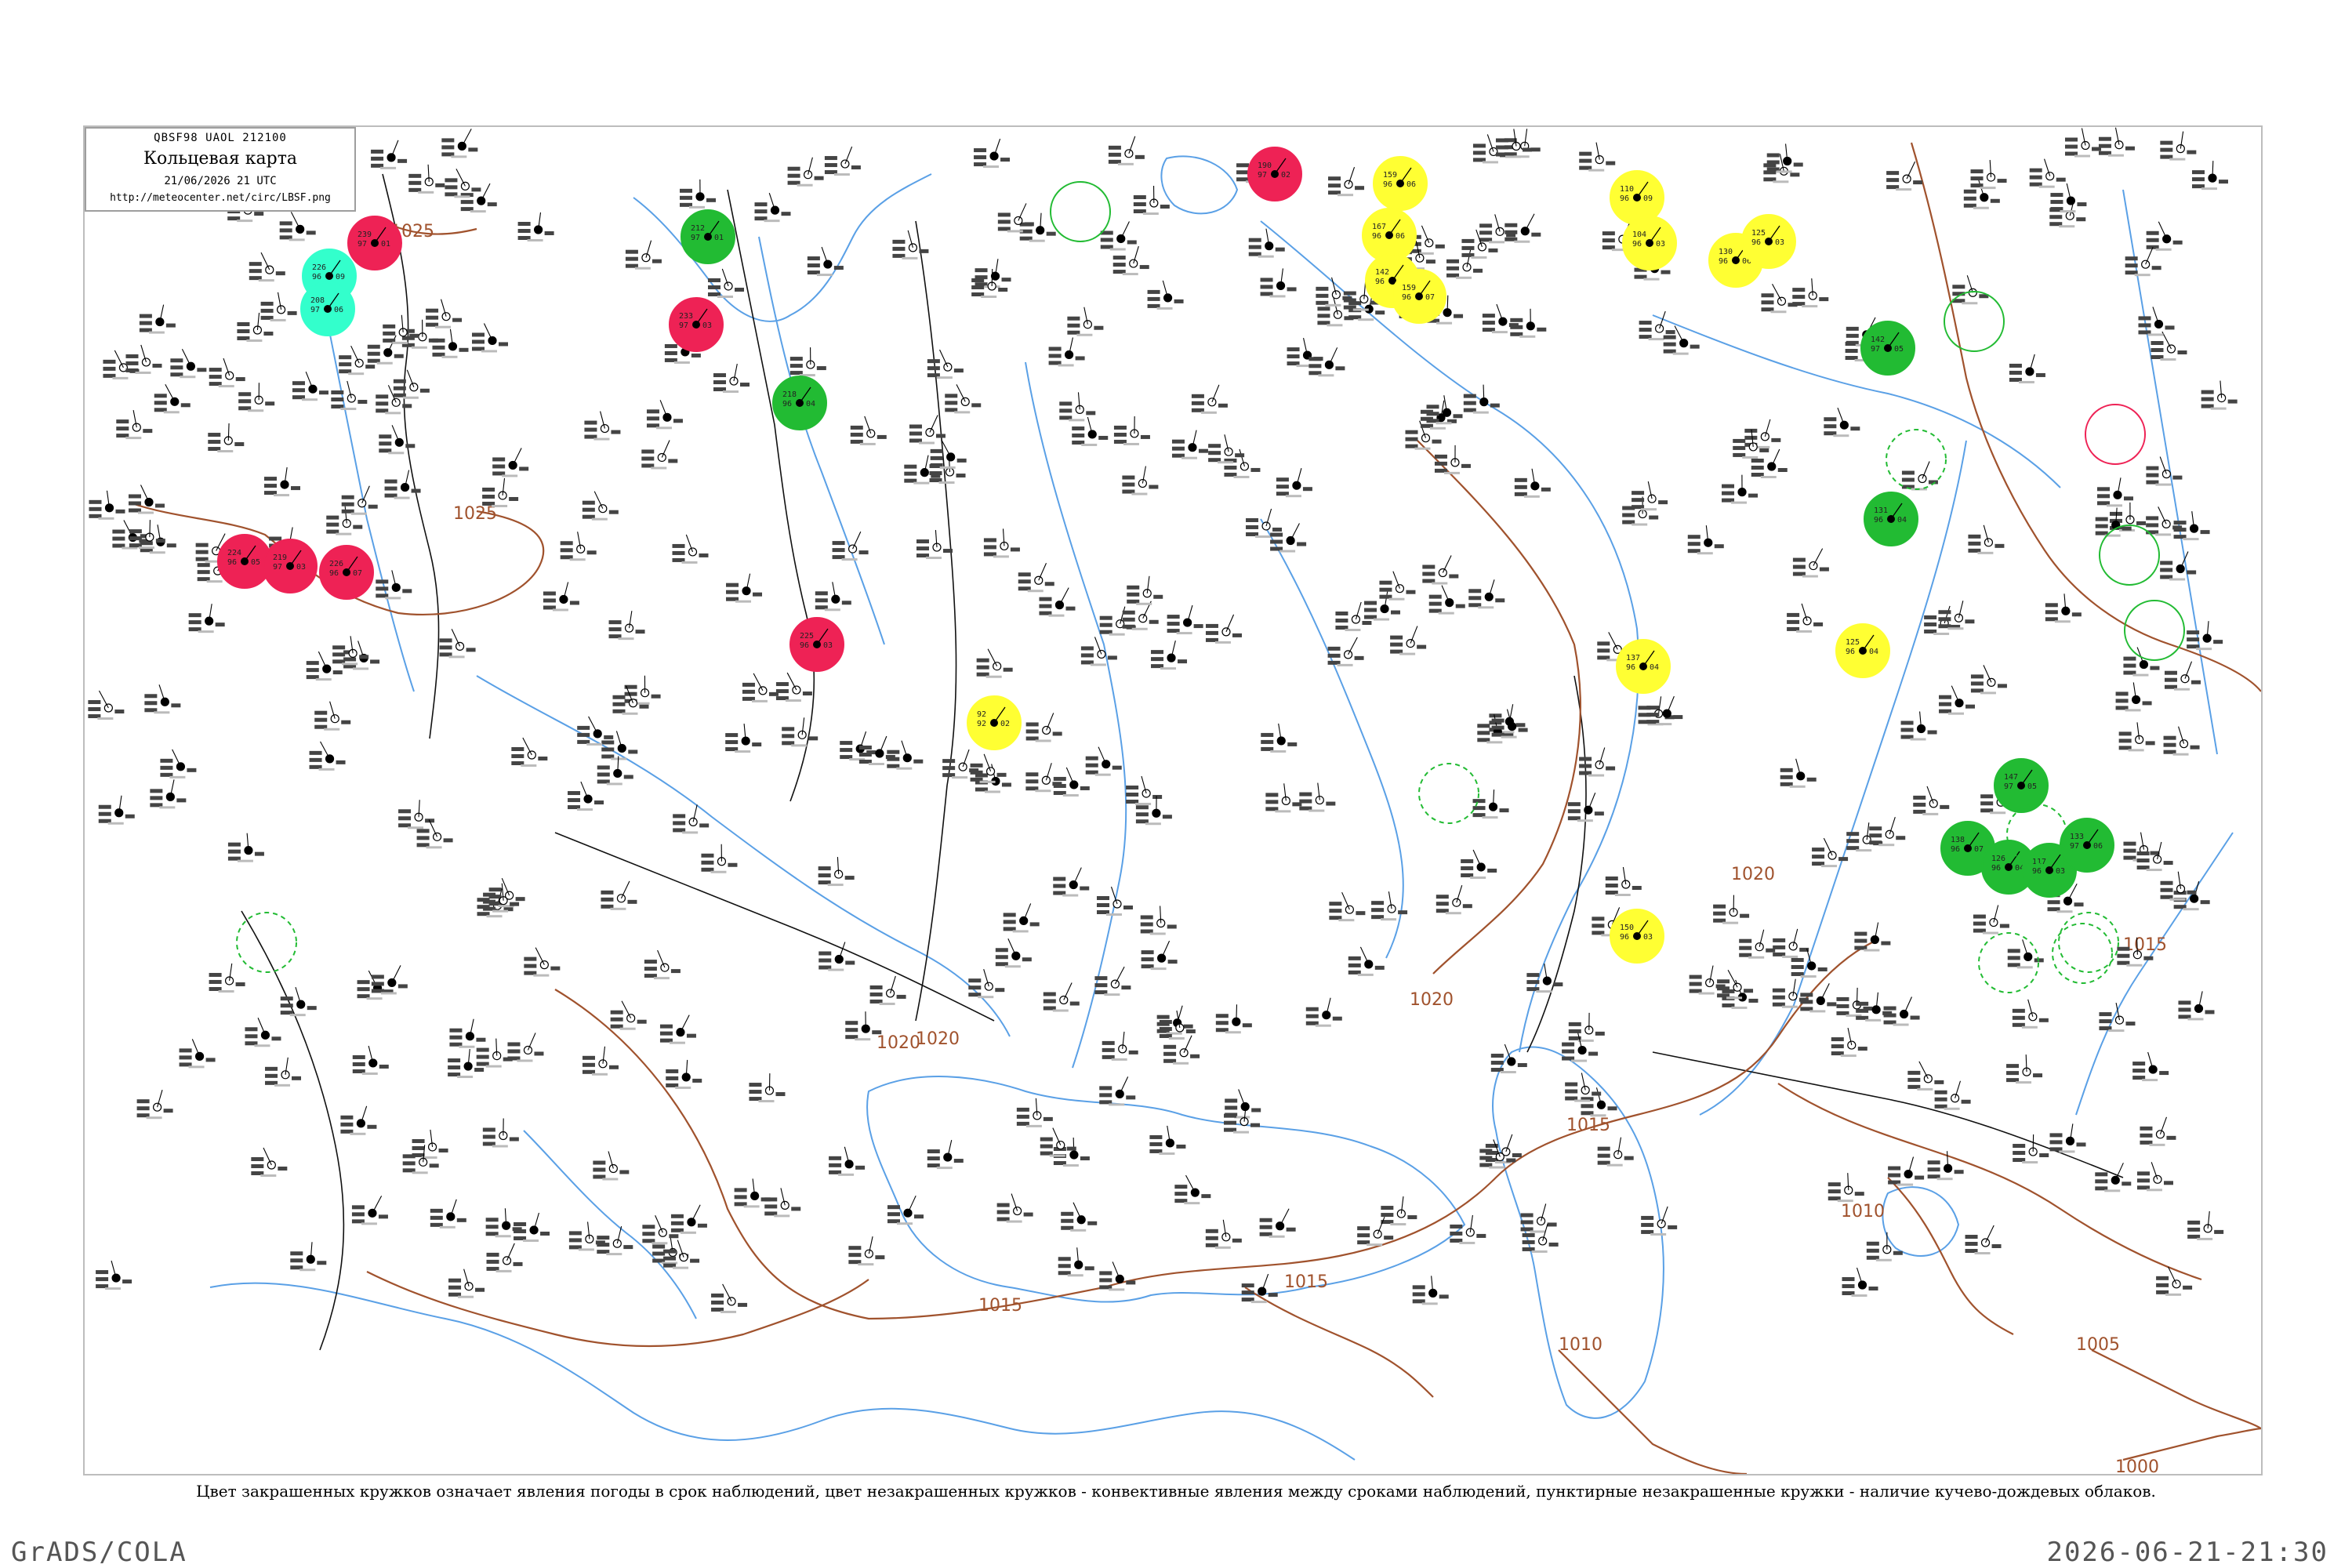  What do you see at coordinates (1274, 174) in the screenshot?
I see `station-weather-circle: 19097 02` at bounding box center [1274, 174].